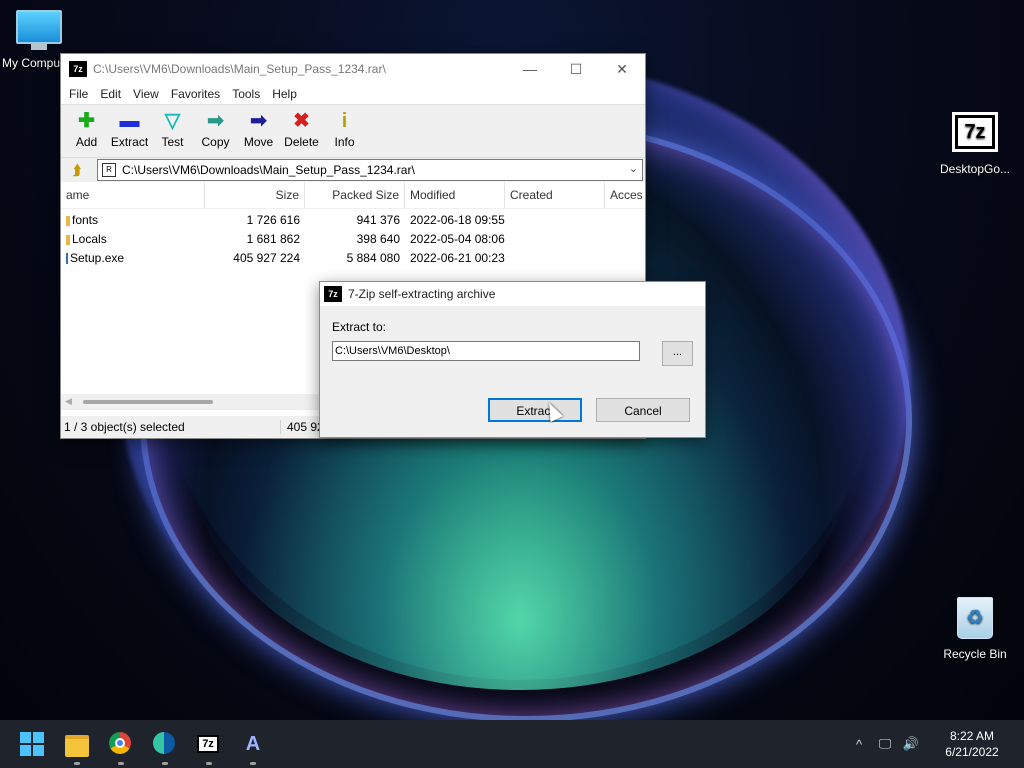 The height and width of the screenshot is (768, 1024). What do you see at coordinates (258, 121) in the screenshot?
I see `move-icon: ➡` at bounding box center [258, 121].